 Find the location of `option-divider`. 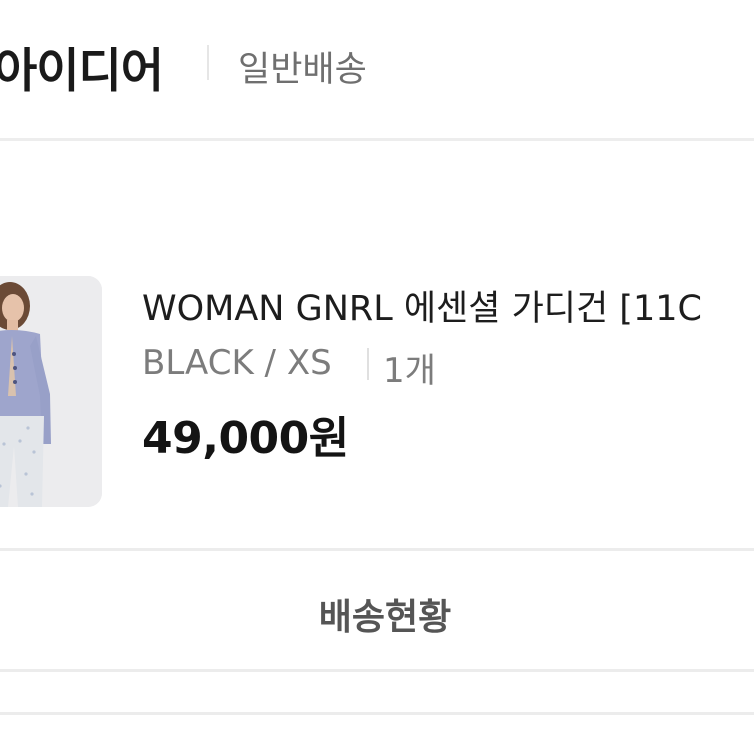

option-divider is located at coordinates (368, 364).